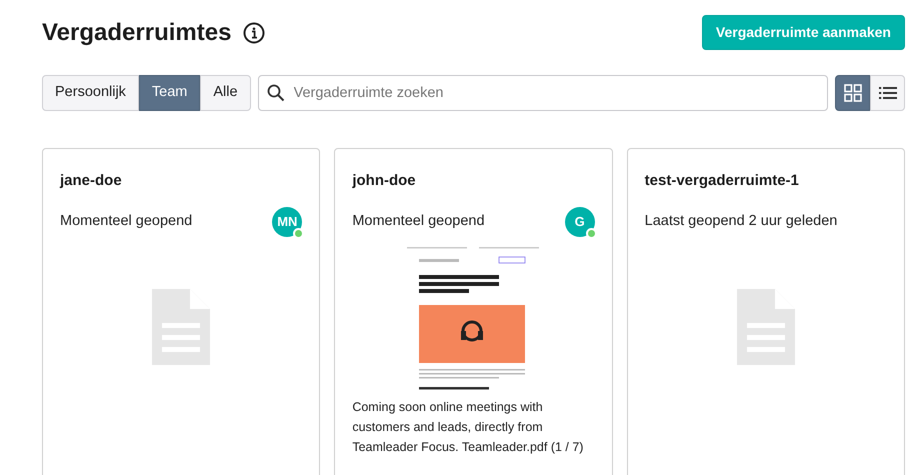 This screenshot has width=910, height=475. I want to click on list-view-icon, so click(887, 93).